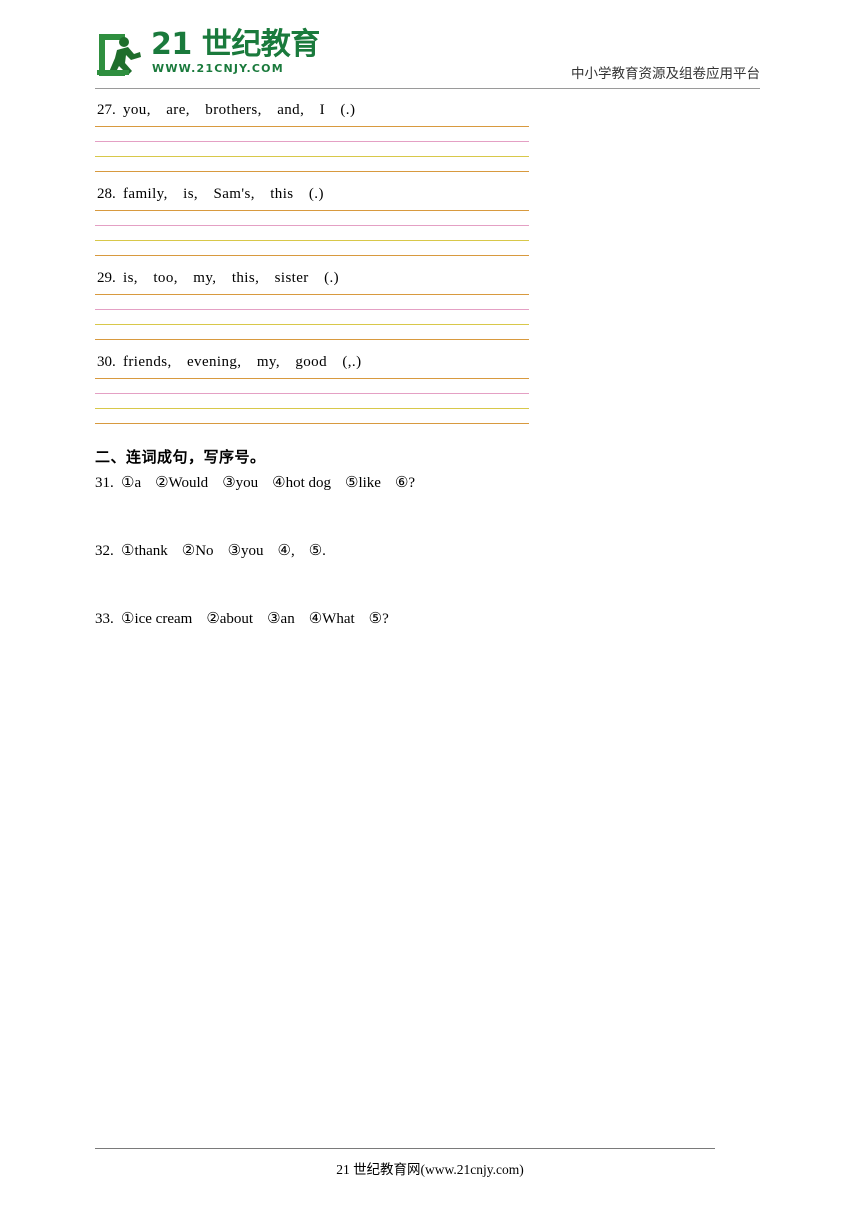 This screenshot has height=1216, width=860. Describe the element at coordinates (242, 362) in the screenshot. I see `question-words: friends, evening, my, good (,.)` at that location.